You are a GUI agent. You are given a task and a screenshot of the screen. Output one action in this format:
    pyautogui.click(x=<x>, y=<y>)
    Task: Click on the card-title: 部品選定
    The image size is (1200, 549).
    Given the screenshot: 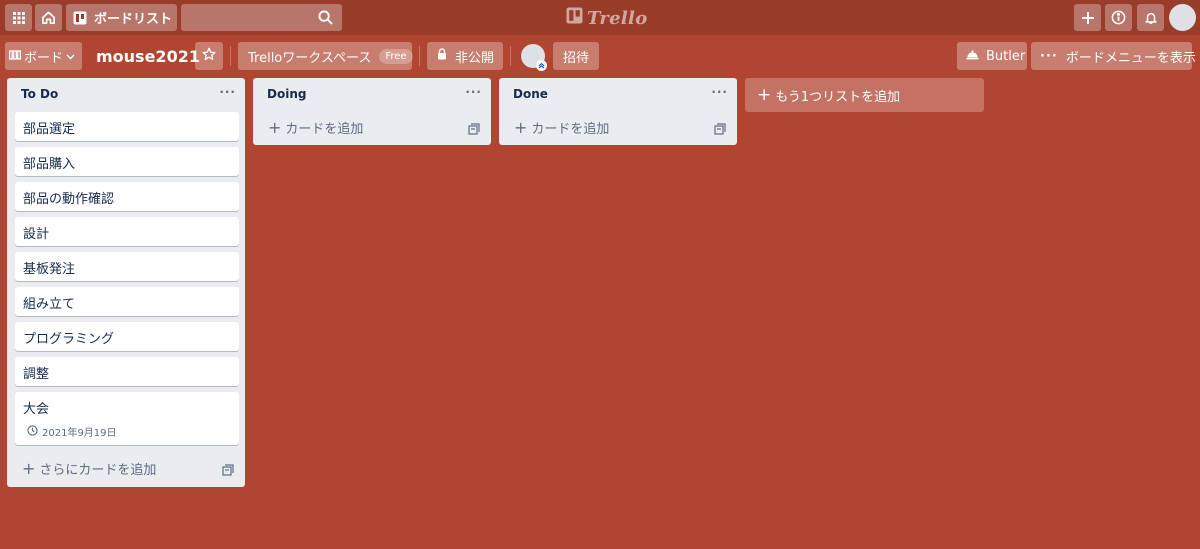 What is the action you would take?
    pyautogui.click(x=49, y=129)
    